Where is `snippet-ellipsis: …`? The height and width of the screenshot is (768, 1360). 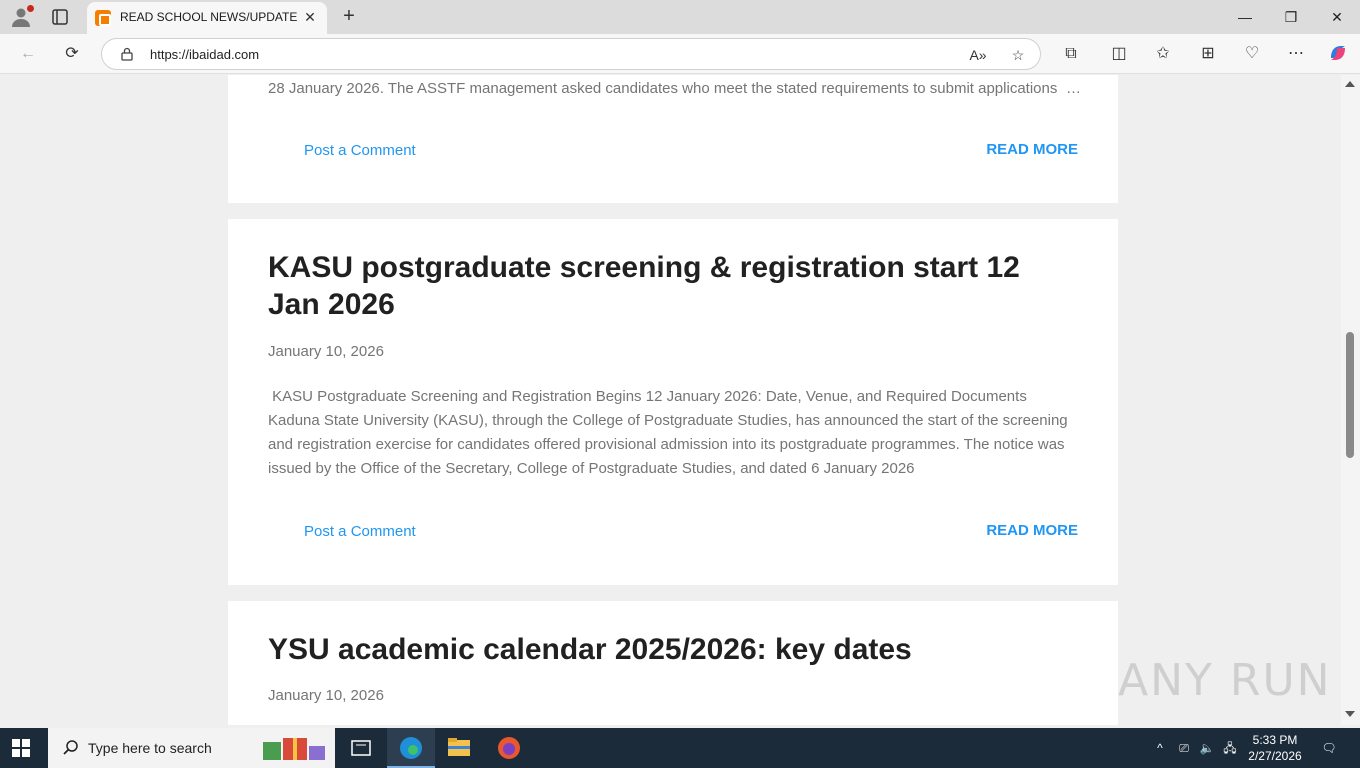 snippet-ellipsis: … is located at coordinates (1073, 88).